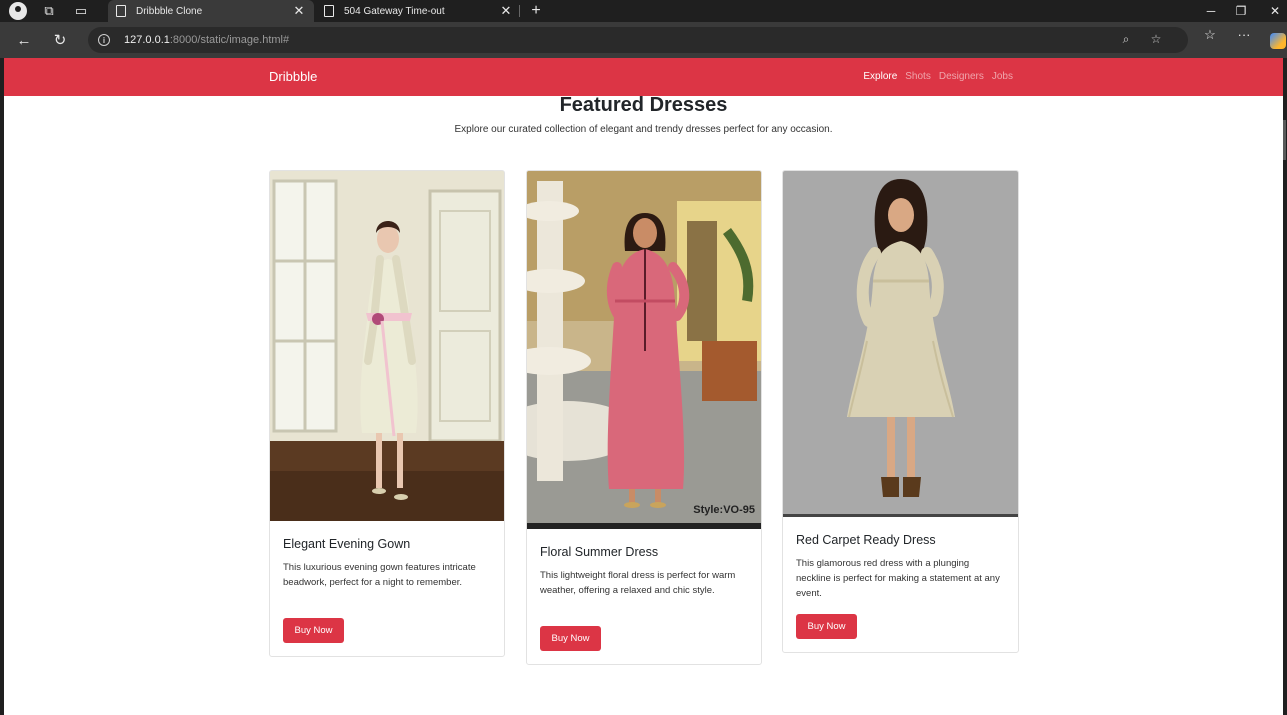 This screenshot has width=1287, height=715. What do you see at coordinates (1241, 11) in the screenshot?
I see `restore-button: ❐` at bounding box center [1241, 11].